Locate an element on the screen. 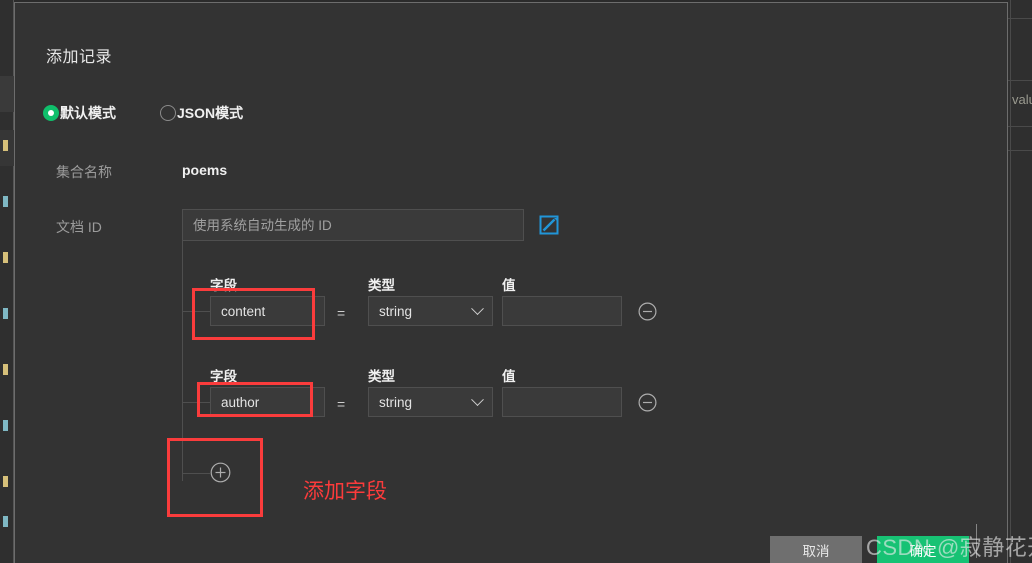 Image resolution: width=1032 pixels, height=563 pixels. column-header-field-2: 字段 is located at coordinates (223, 376).